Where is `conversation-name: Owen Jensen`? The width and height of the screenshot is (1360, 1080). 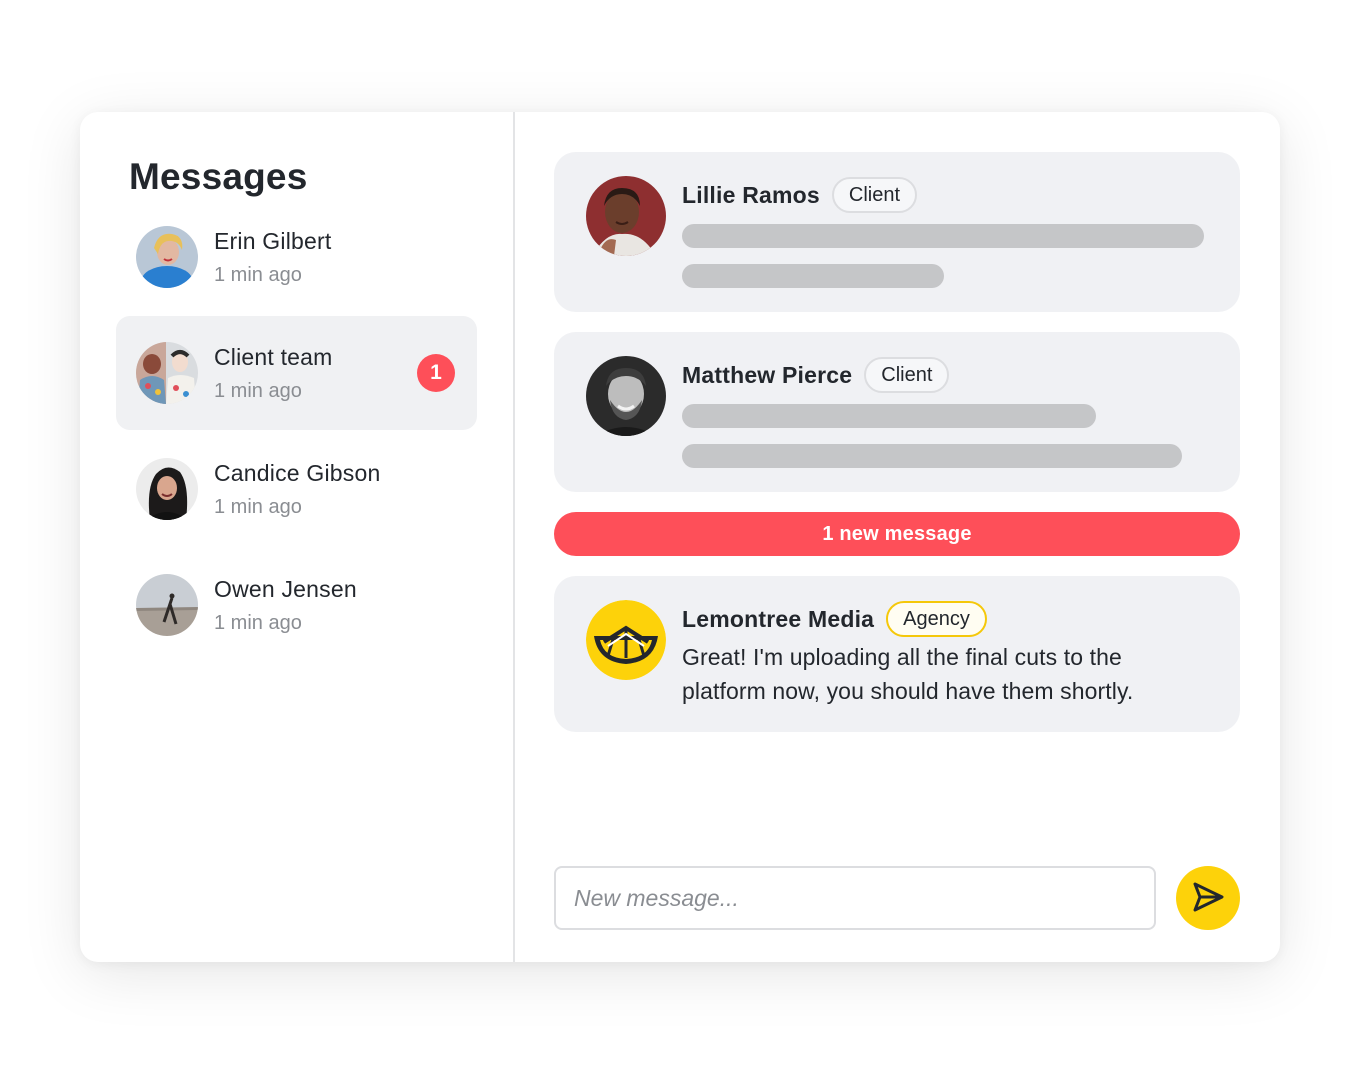 conversation-name: Owen Jensen is located at coordinates (285, 588).